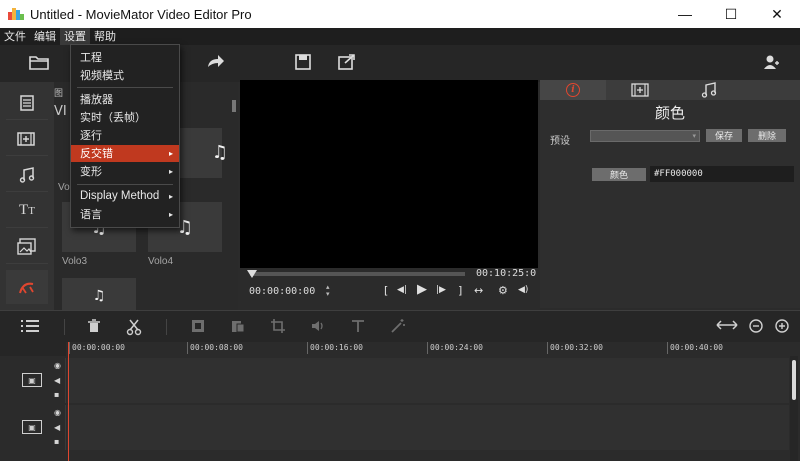  Describe the element at coordinates (724, 135) in the screenshot. I see `save-preset-button: 保存` at that location.